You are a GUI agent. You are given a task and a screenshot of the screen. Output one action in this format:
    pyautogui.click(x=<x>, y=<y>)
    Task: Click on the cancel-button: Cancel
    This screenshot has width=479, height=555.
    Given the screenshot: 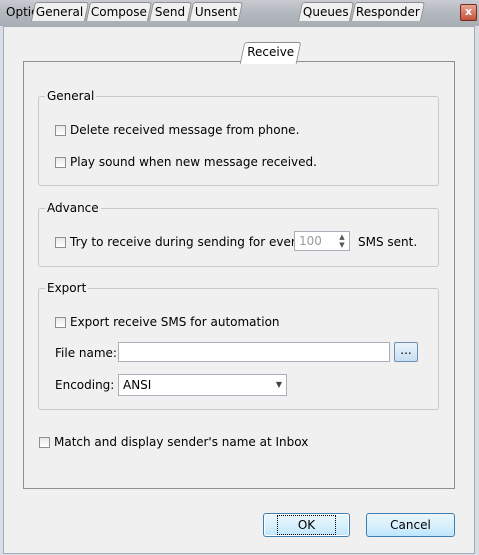 What is the action you would take?
    pyautogui.click(x=410, y=525)
    